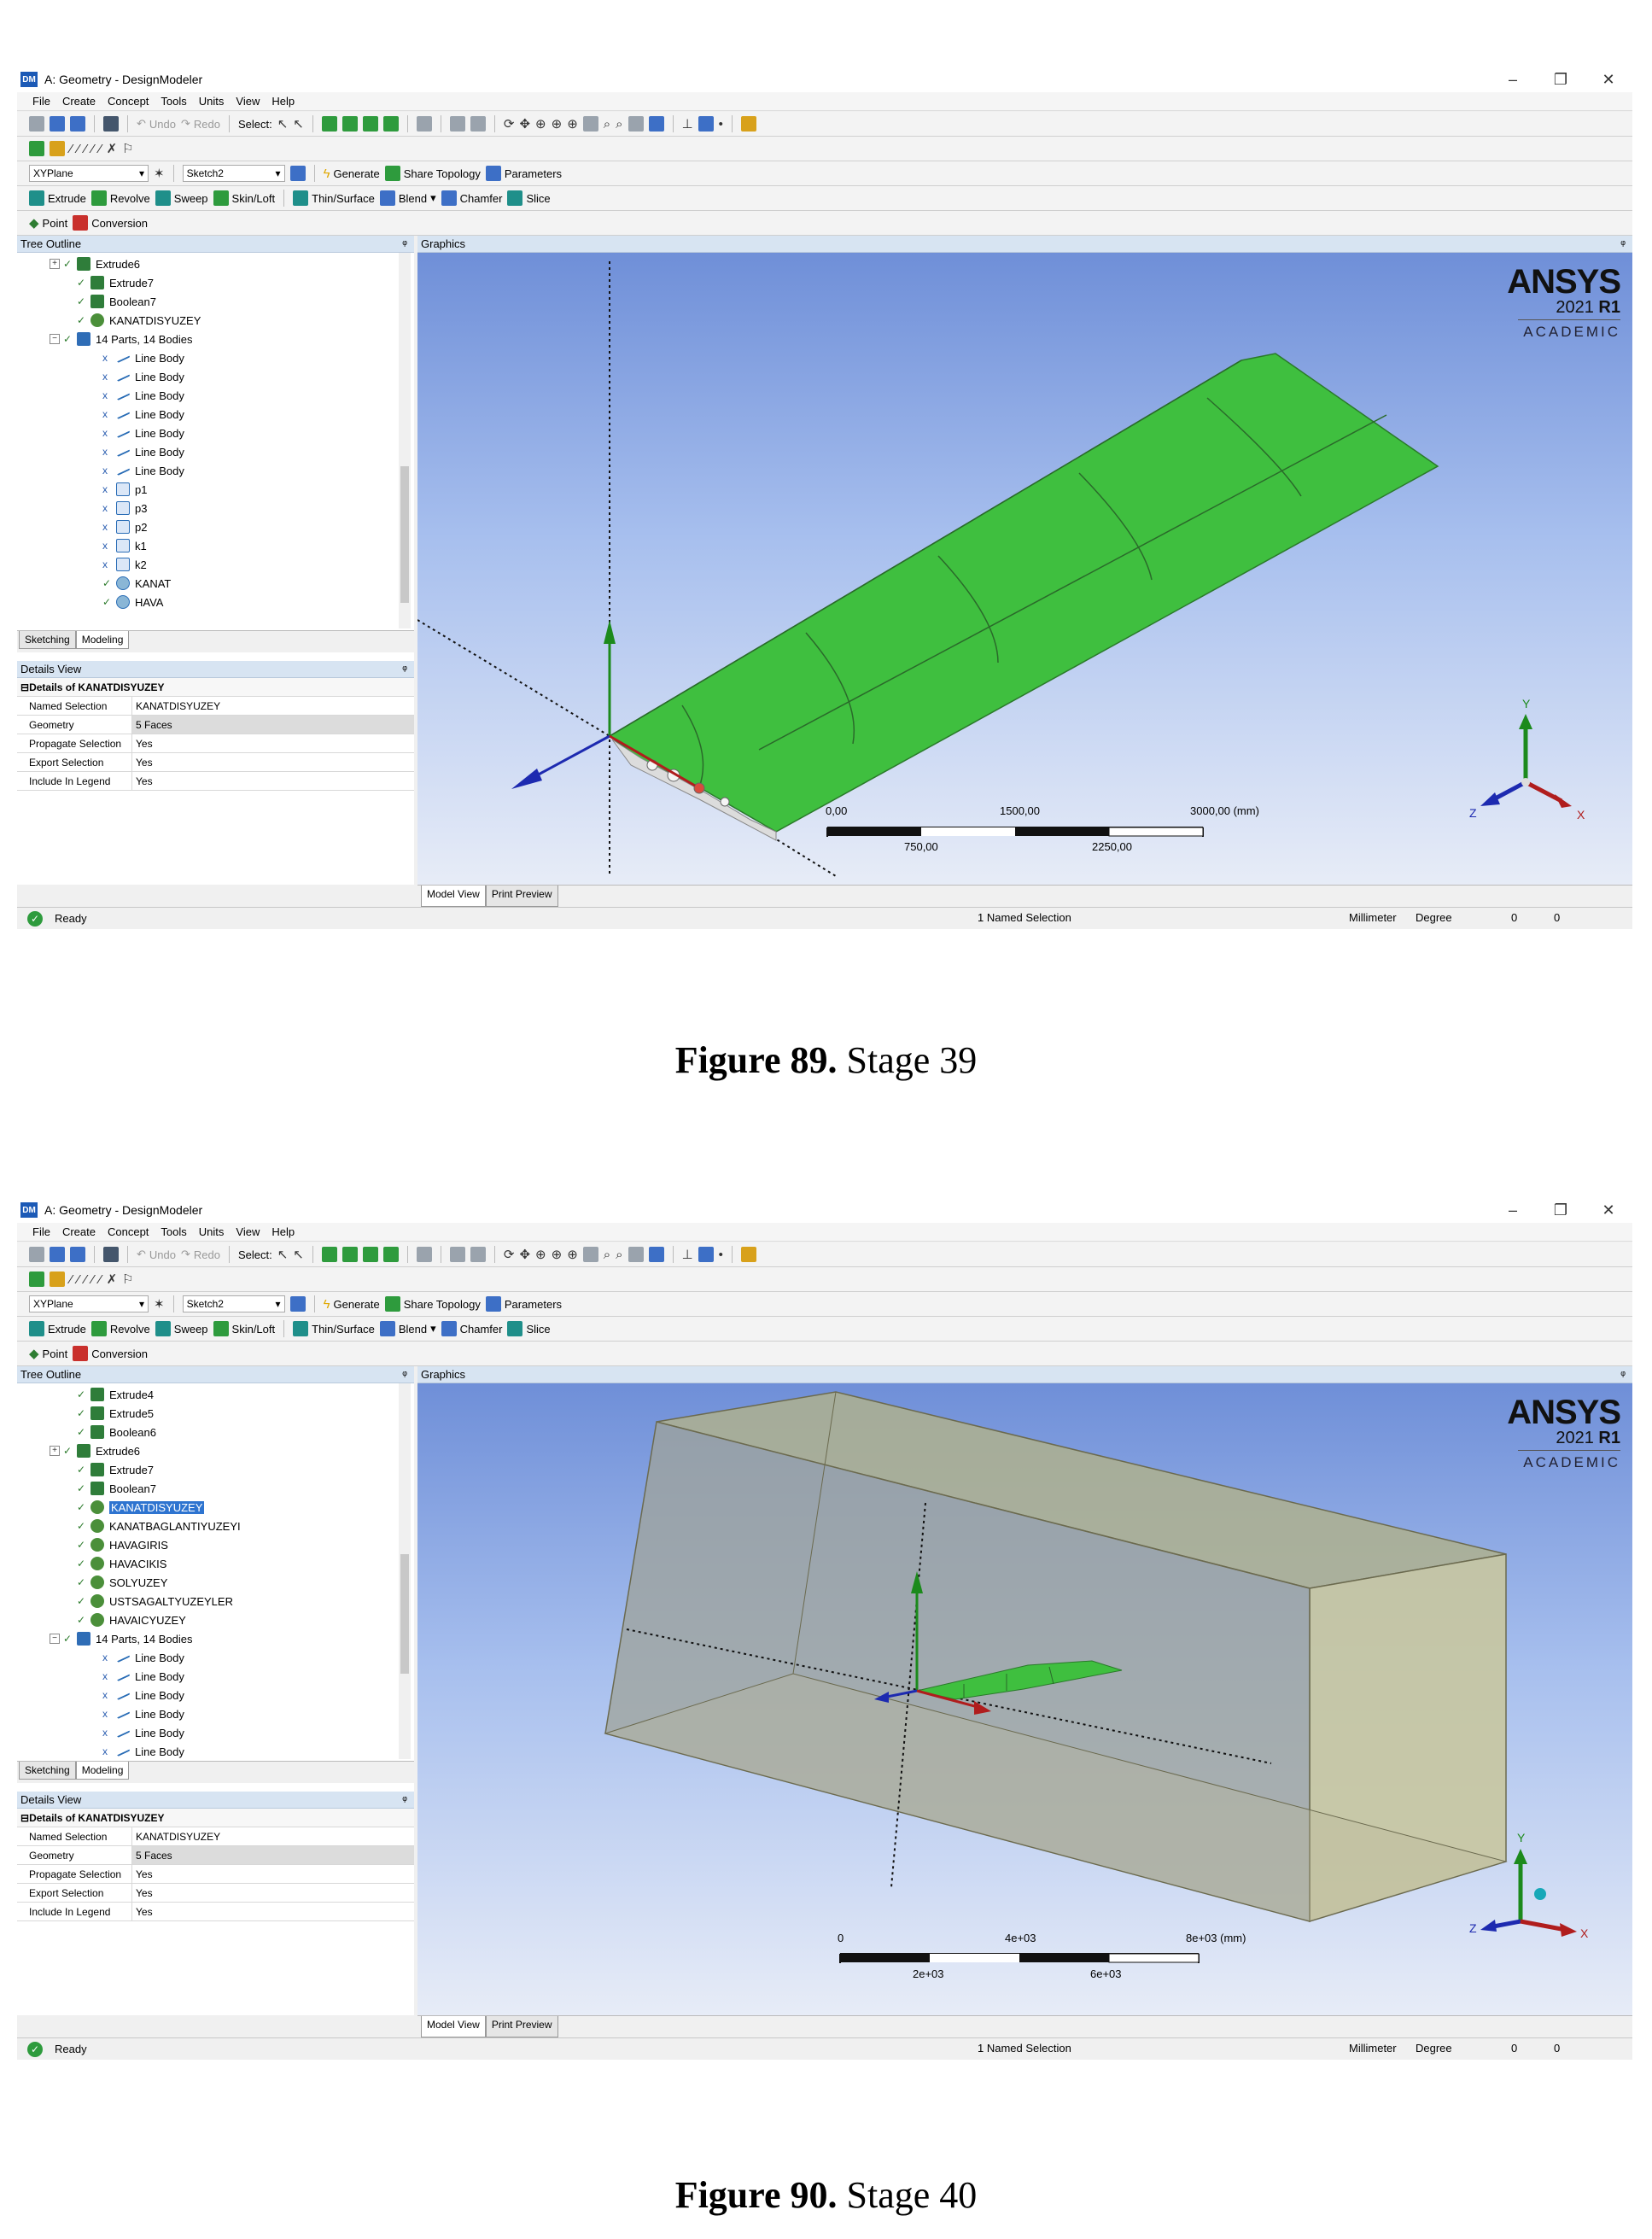  What do you see at coordinates (102, 1771) in the screenshot?
I see `tab-modeling: Modeling` at bounding box center [102, 1771].